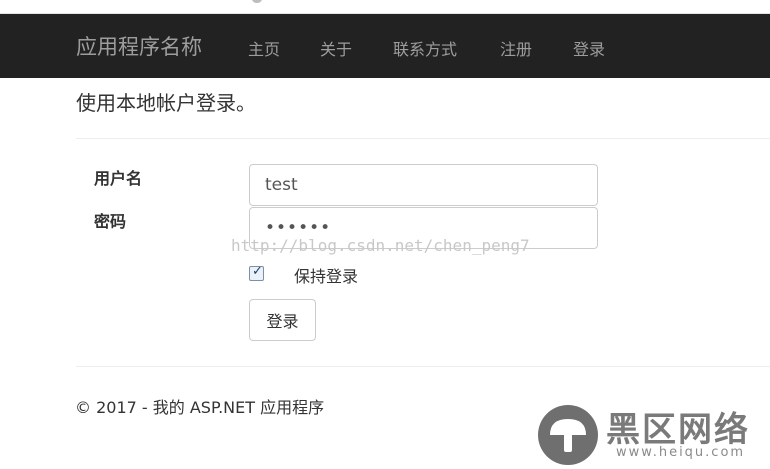 The width and height of the screenshot is (770, 469). Describe the element at coordinates (423, 138) in the screenshot. I see `divider-top` at that location.